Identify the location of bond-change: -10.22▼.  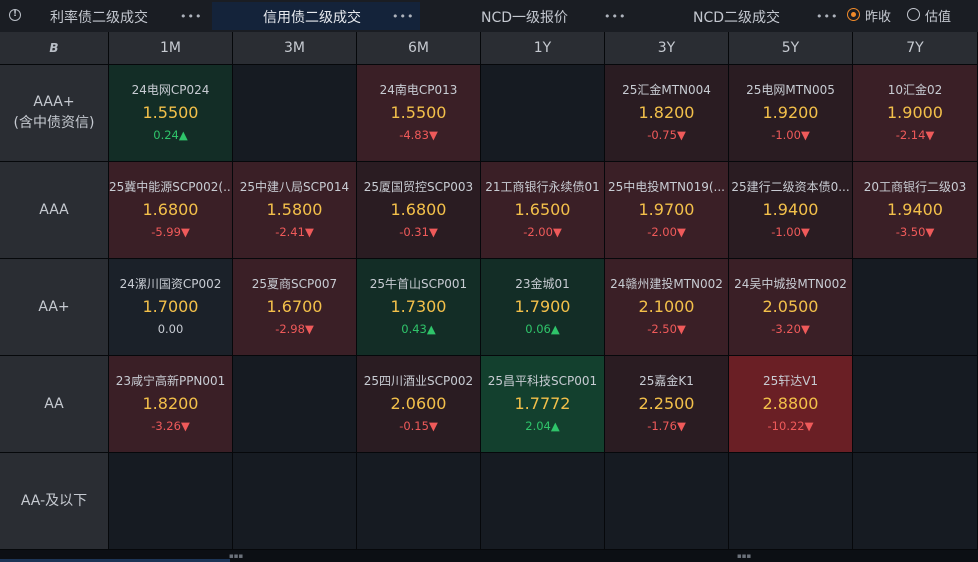
(790, 426).